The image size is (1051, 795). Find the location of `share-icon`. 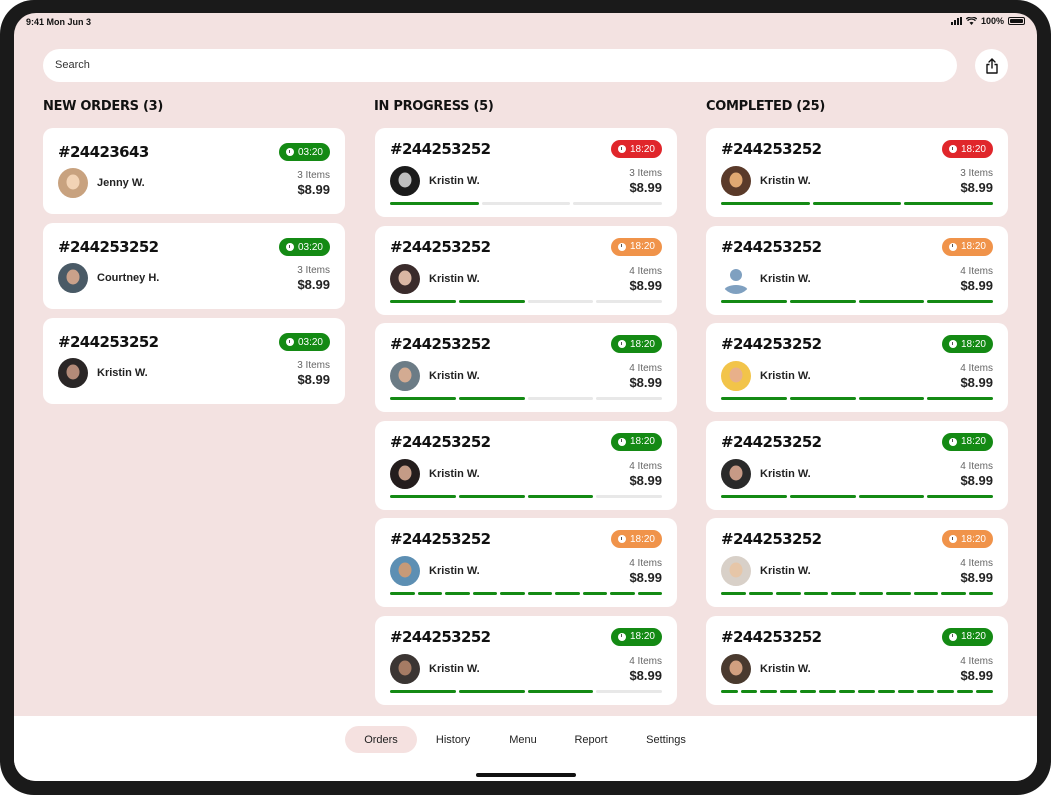

share-icon is located at coordinates (991, 65).